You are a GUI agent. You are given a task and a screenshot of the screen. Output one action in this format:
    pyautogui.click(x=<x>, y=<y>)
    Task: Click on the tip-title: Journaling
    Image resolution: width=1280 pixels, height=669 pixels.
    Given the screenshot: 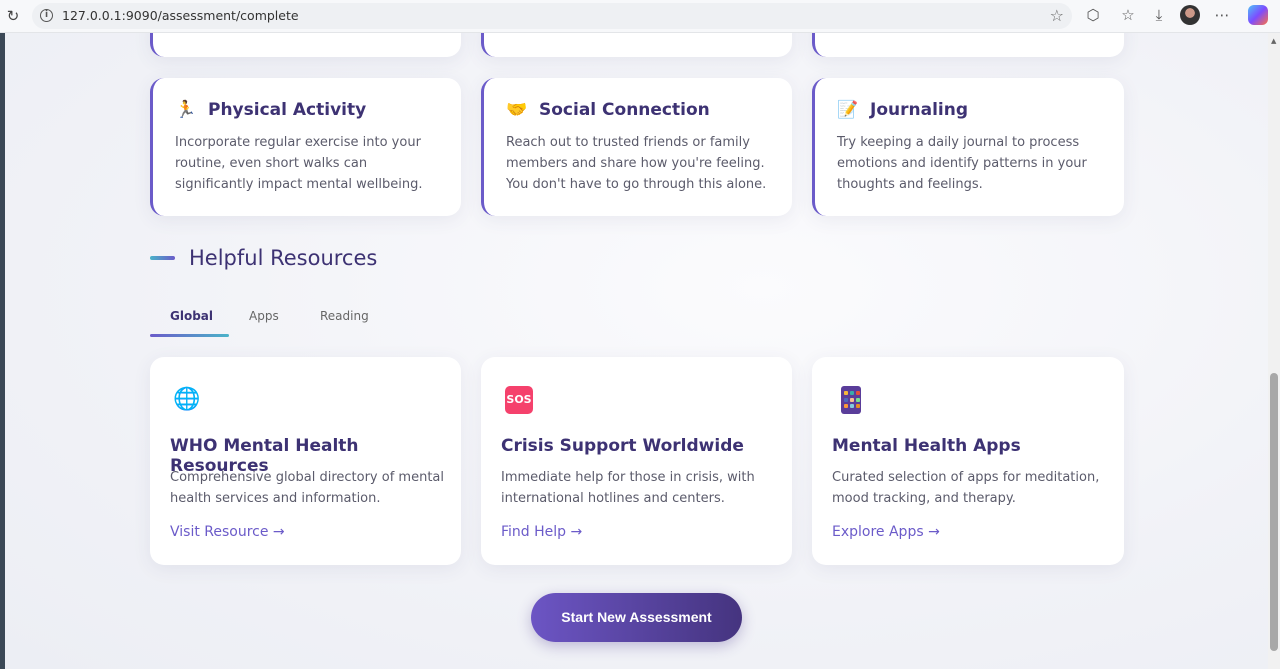 What is the action you would take?
    pyautogui.click(x=919, y=110)
    